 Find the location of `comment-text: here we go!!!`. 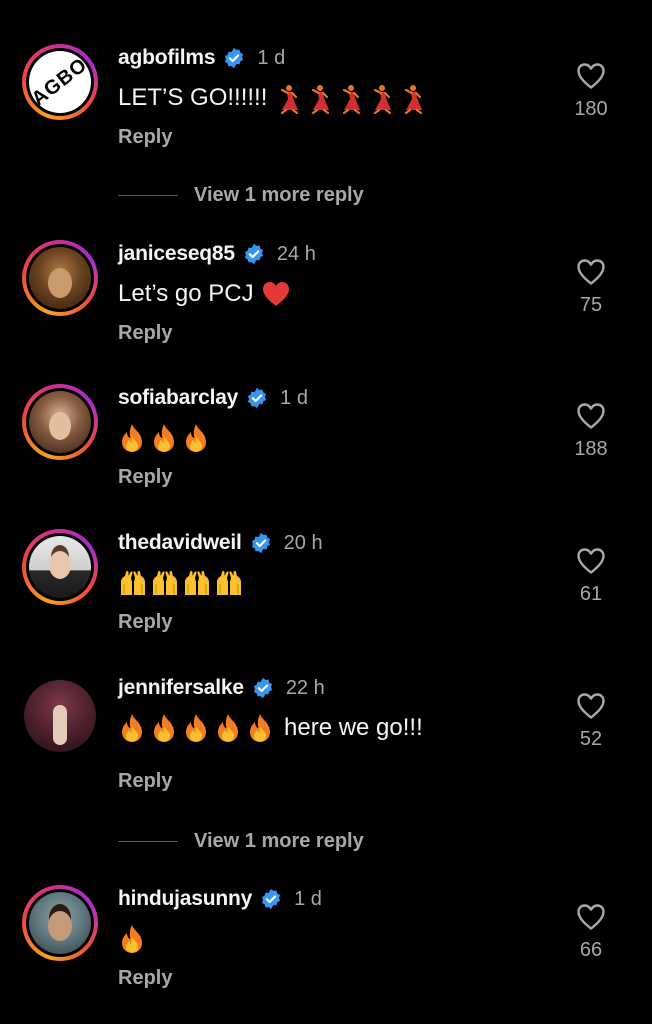

comment-text: here we go!!! is located at coordinates (270, 728).